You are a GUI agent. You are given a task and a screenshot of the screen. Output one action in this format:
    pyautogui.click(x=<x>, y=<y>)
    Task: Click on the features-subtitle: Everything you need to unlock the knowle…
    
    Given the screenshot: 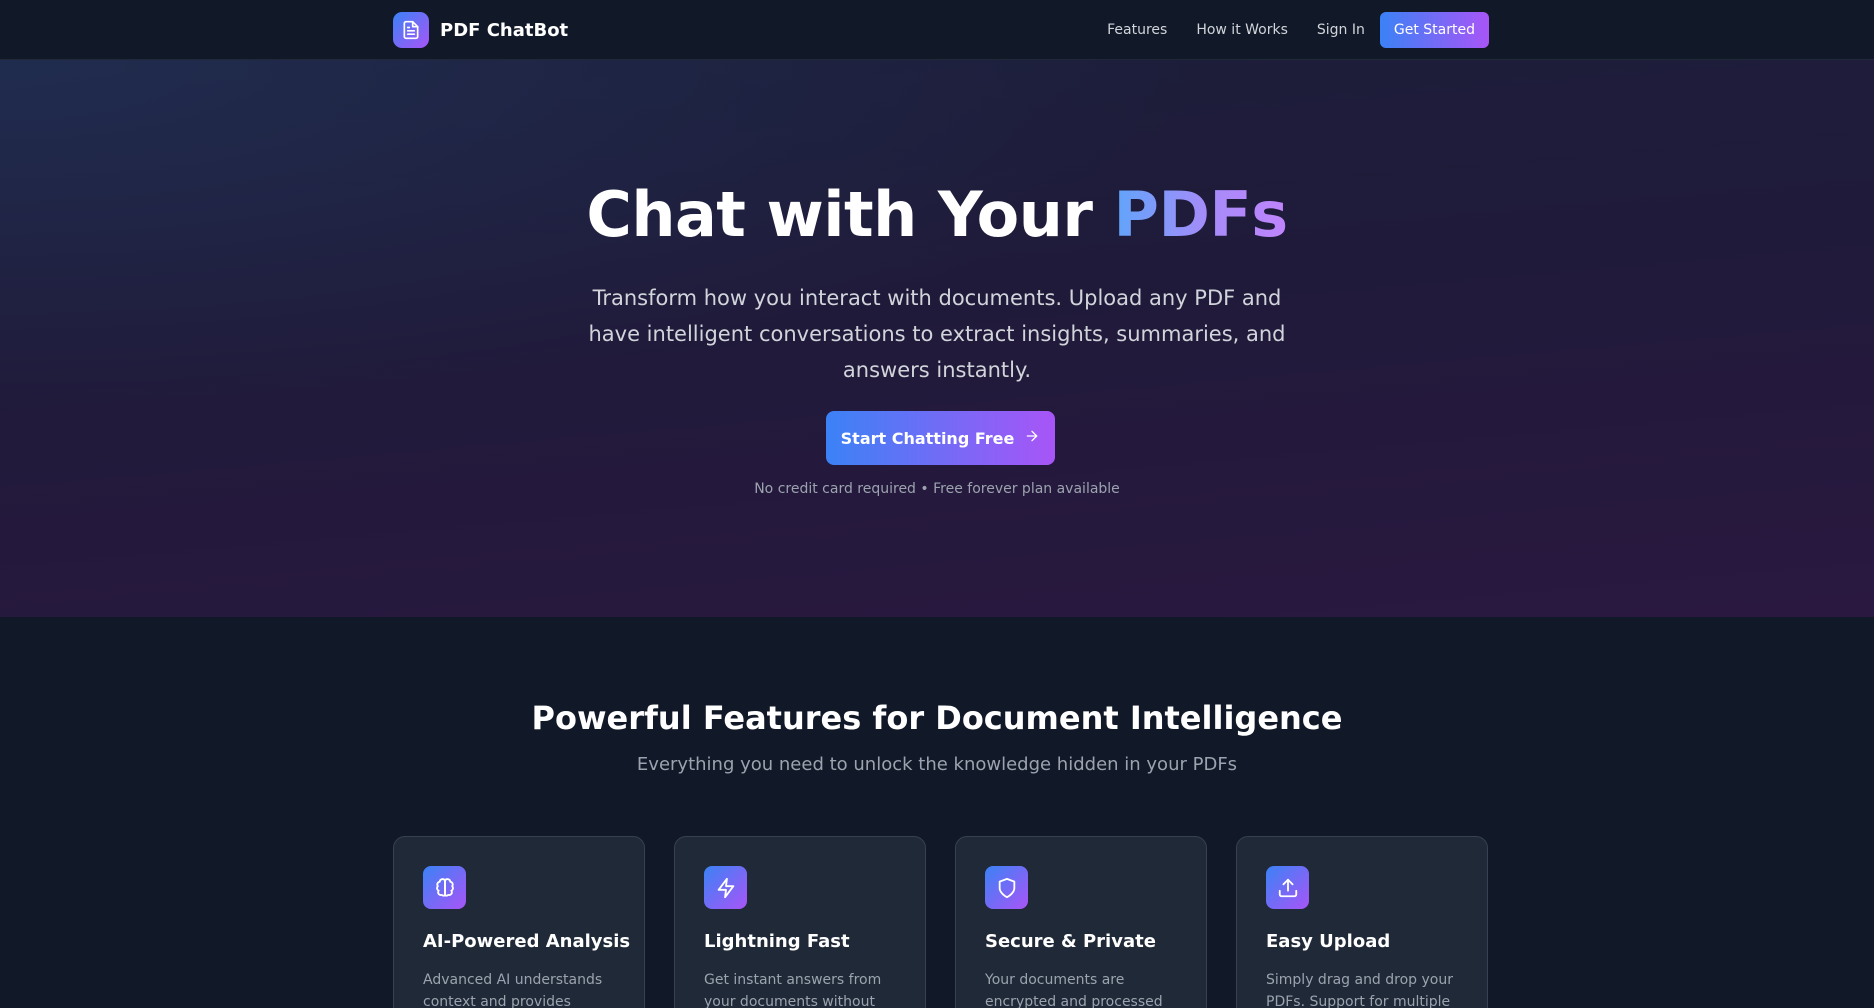 What is the action you would take?
    pyautogui.click(x=937, y=764)
    